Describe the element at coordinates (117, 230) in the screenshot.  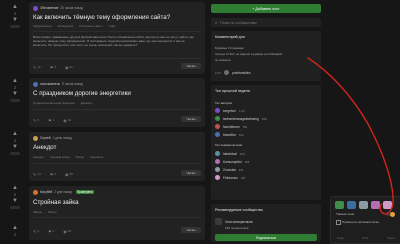
I see `post-footer: ✎ 9 ⚑ 0 ◉ 40 Читать` at that location.